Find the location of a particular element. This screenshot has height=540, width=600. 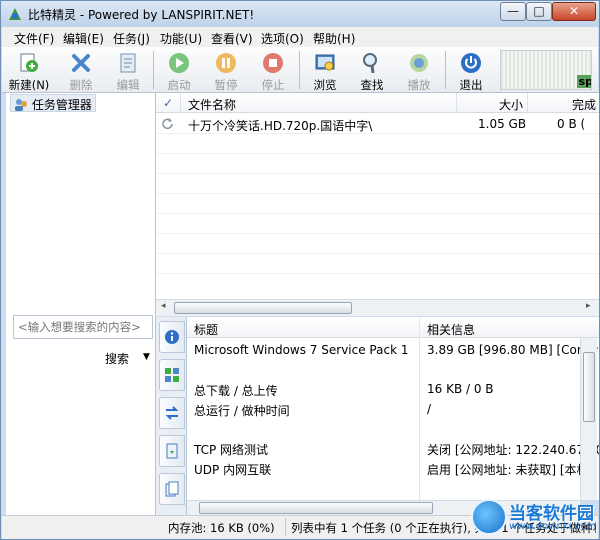

search-input is located at coordinates (83, 327).